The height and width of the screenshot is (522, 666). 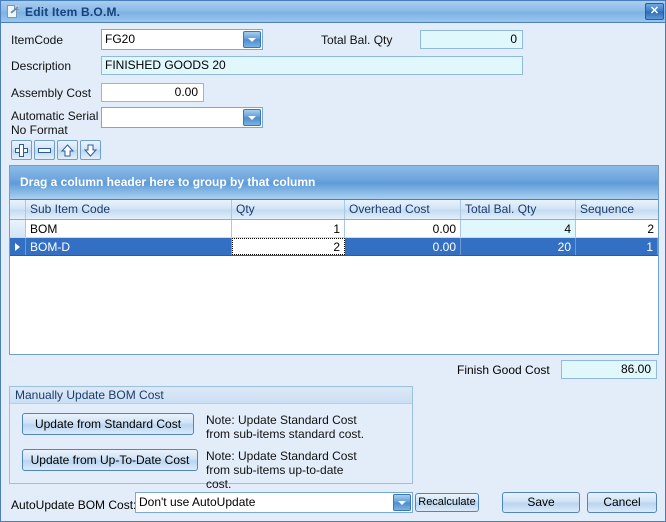 What do you see at coordinates (617, 246) in the screenshot?
I see `cell-sequence: 1` at bounding box center [617, 246].